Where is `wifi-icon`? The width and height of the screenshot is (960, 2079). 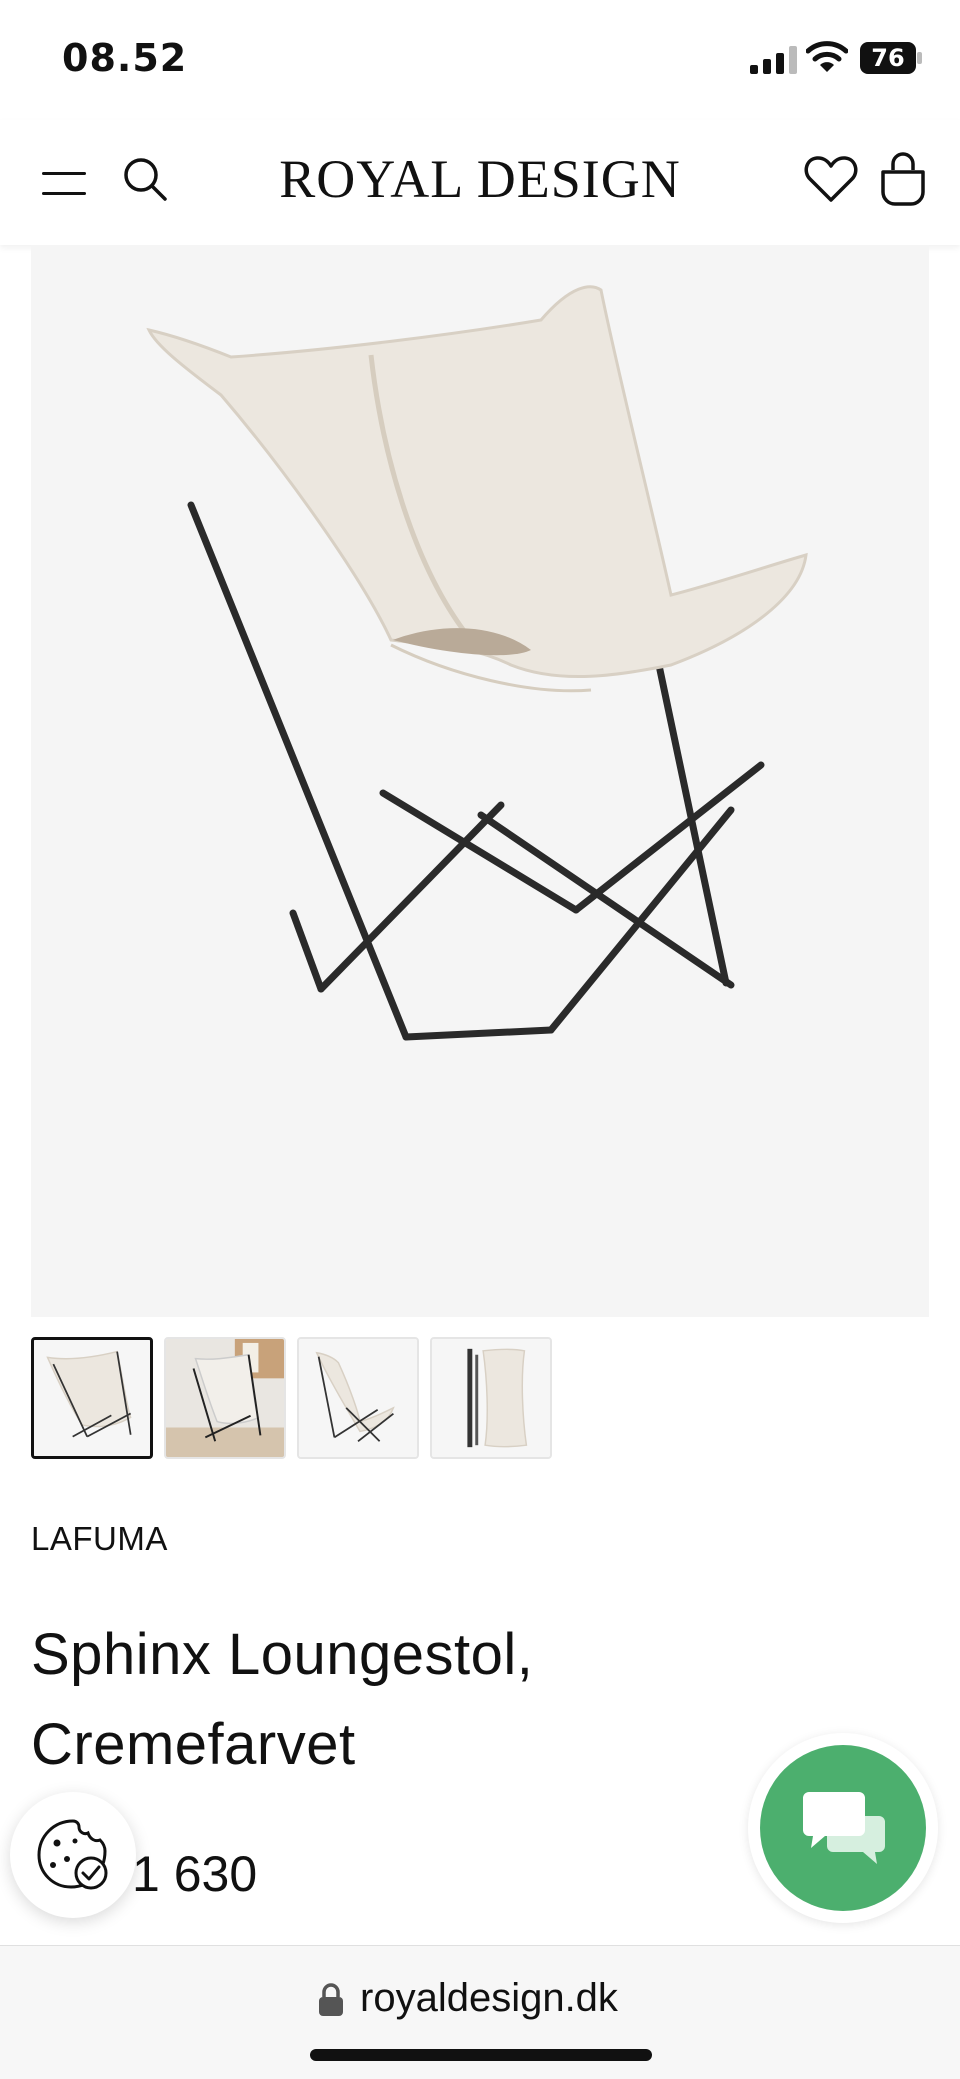 wifi-icon is located at coordinates (827, 56).